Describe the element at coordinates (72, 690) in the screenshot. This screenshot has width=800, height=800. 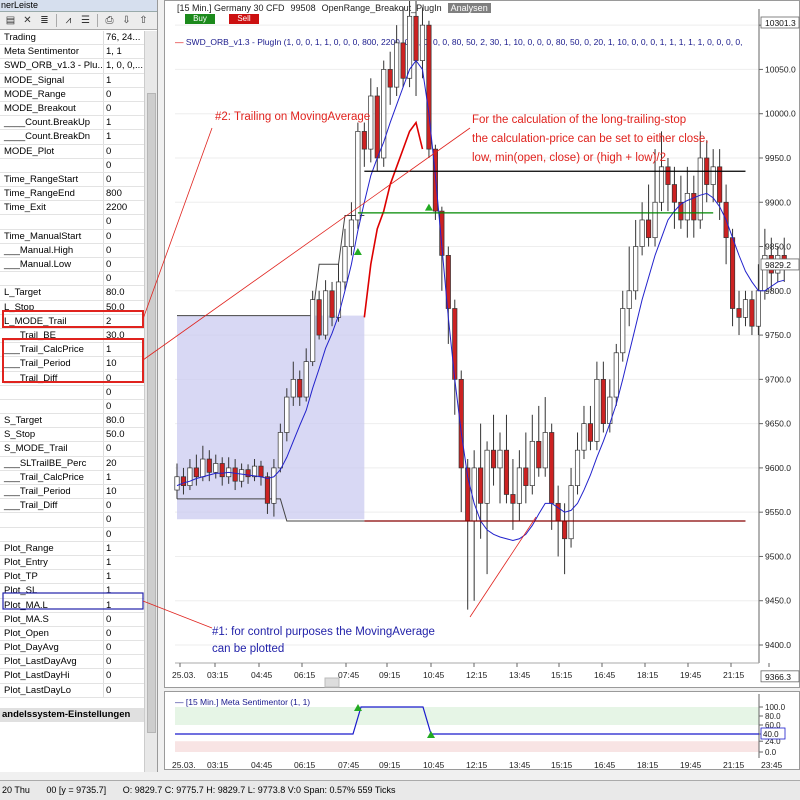
I see `property-row: Plot_LastDayLo 0` at that location.